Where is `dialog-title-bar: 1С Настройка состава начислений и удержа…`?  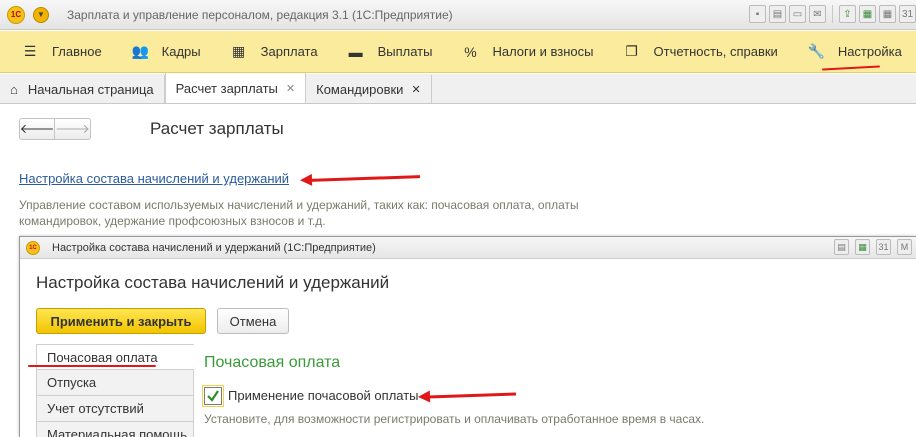
dialog-title-bar: 1С Настройка состава начислений и удержа… is located at coordinates (468, 248).